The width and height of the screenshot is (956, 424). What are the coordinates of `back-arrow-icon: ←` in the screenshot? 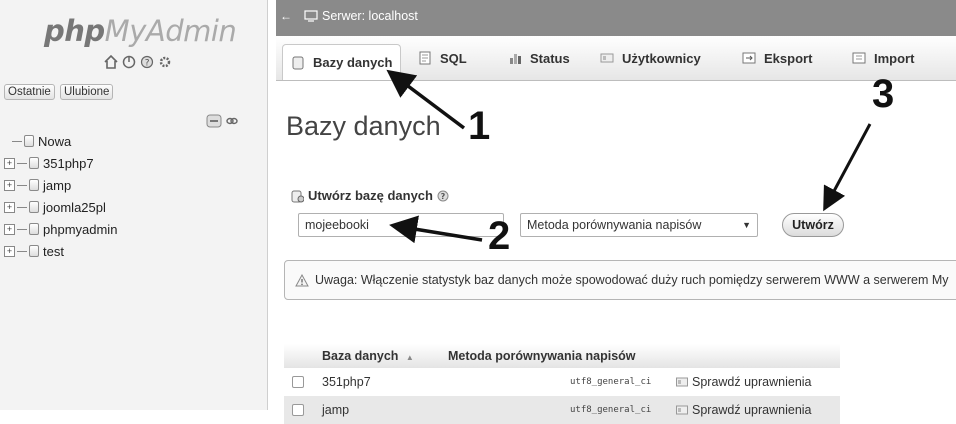 It's located at (287, 16).